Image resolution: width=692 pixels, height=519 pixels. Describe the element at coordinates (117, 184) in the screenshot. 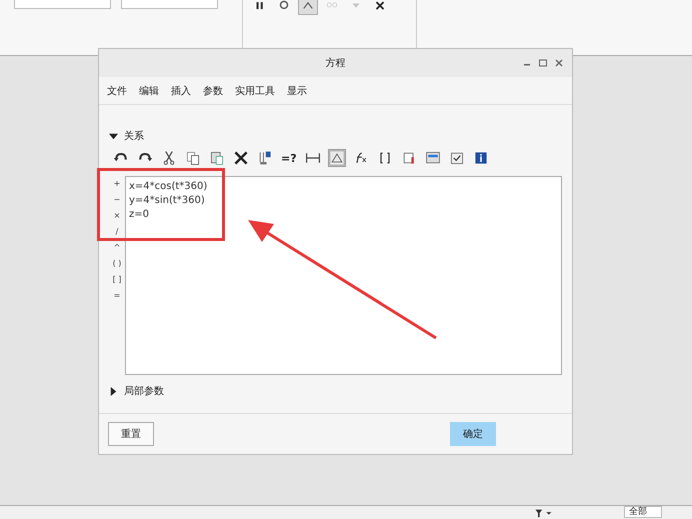

I see `operator-button: +` at that location.